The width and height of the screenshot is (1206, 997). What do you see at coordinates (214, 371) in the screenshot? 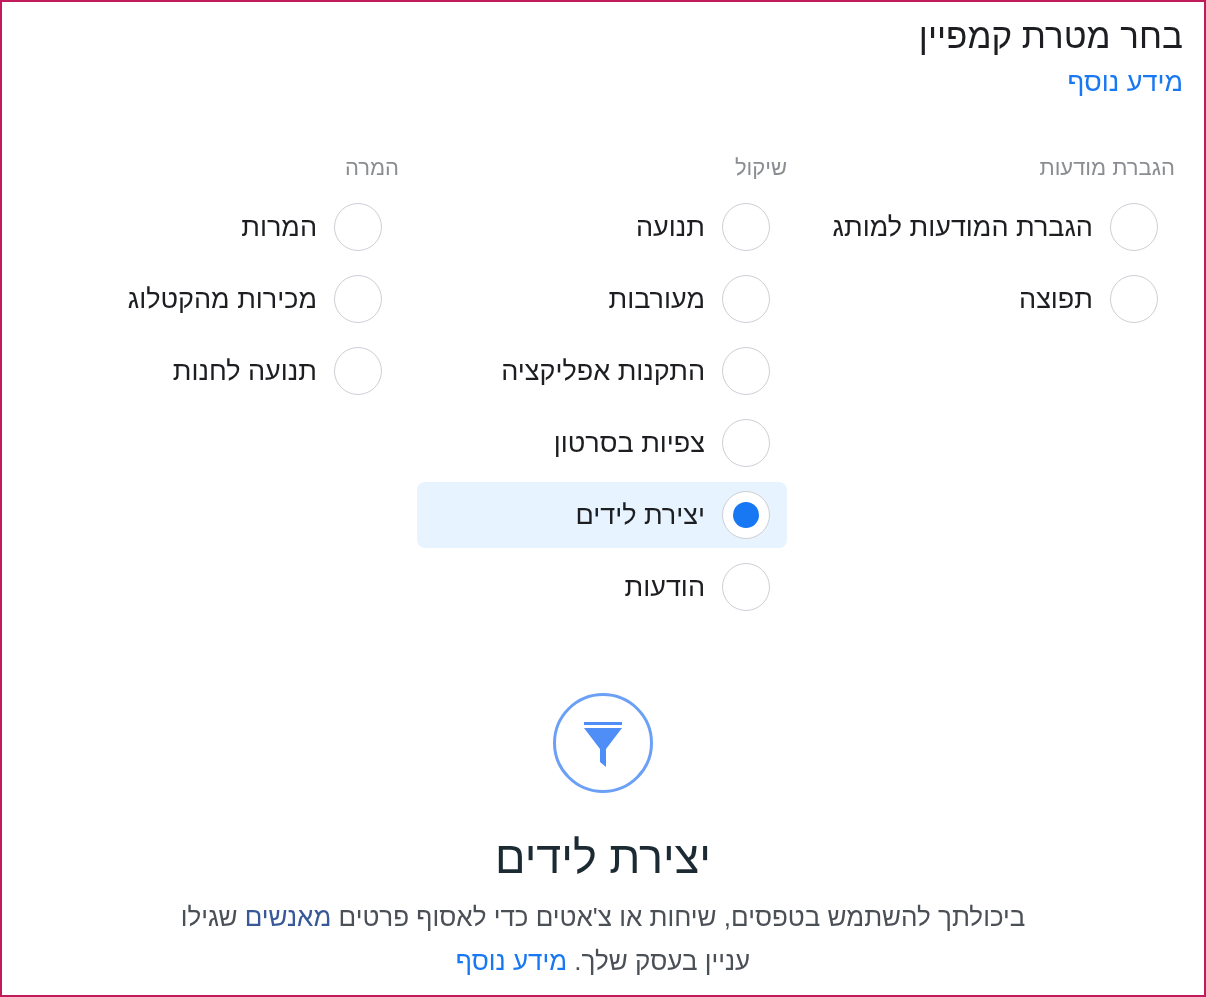
I see `objective-option: תנועה לחנות` at bounding box center [214, 371].